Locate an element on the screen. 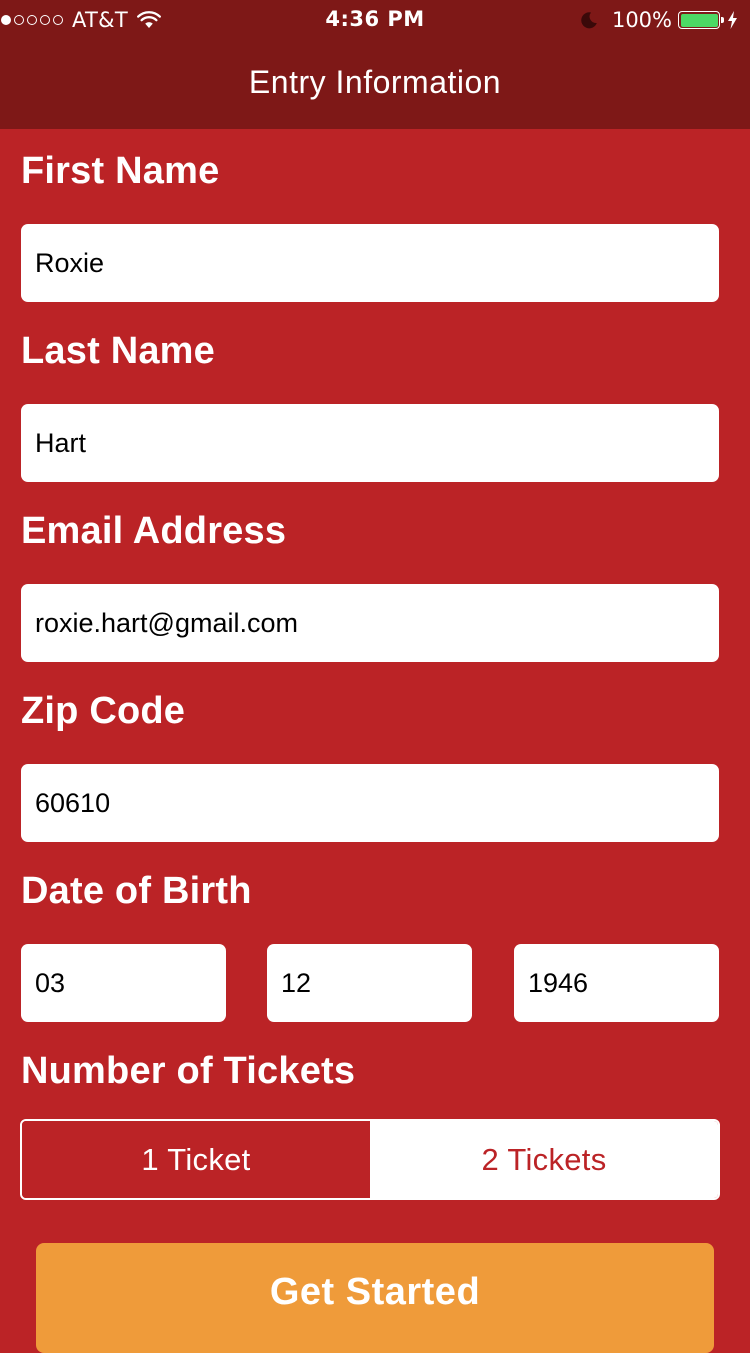  date-of-birth-label: Date of Birth is located at coordinates (136, 891).